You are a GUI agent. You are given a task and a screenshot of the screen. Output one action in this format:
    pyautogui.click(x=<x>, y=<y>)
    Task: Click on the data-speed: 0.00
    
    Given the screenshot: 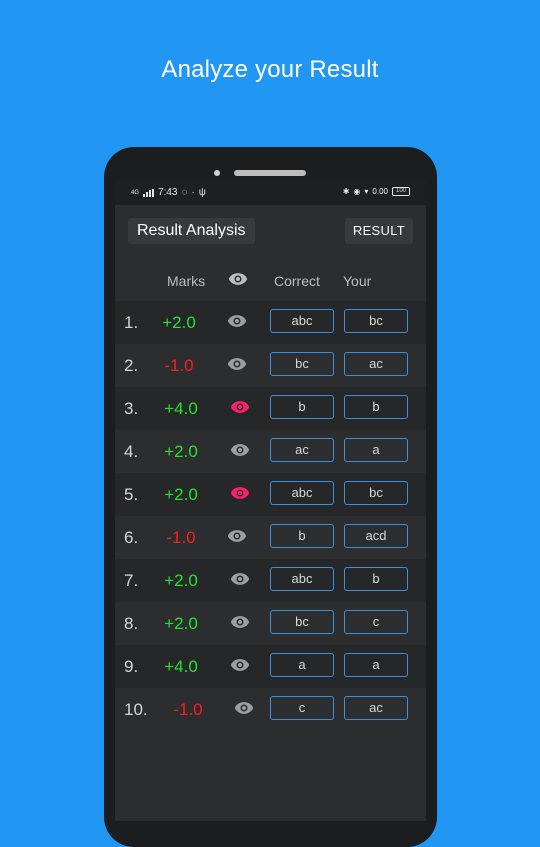 What is the action you would take?
    pyautogui.click(x=380, y=191)
    